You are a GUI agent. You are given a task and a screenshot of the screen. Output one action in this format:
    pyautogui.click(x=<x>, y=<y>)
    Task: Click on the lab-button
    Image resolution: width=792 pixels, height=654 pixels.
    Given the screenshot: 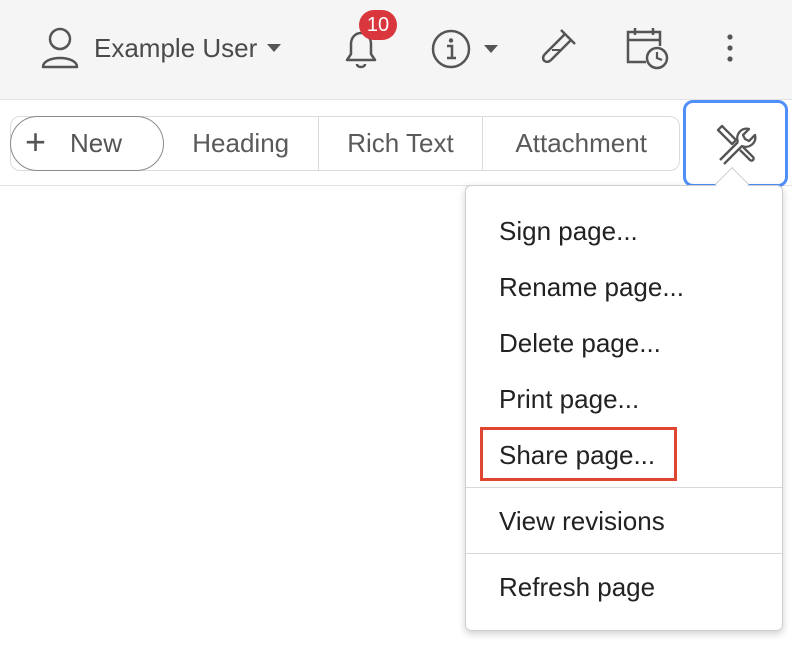 What is the action you would take?
    pyautogui.click(x=557, y=50)
    